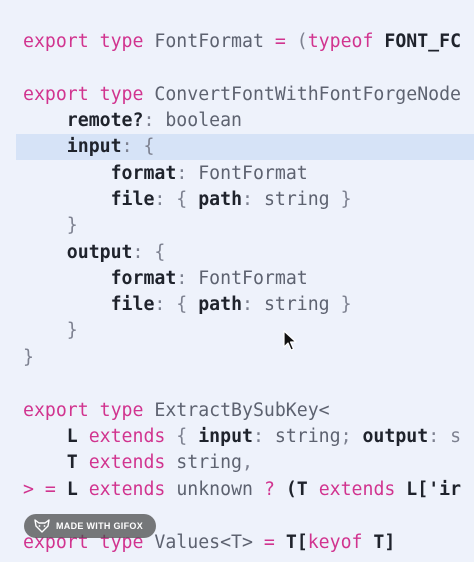  Describe the element at coordinates (99, 526) in the screenshot. I see `badge-label: MADE WITH GIFOX` at that location.